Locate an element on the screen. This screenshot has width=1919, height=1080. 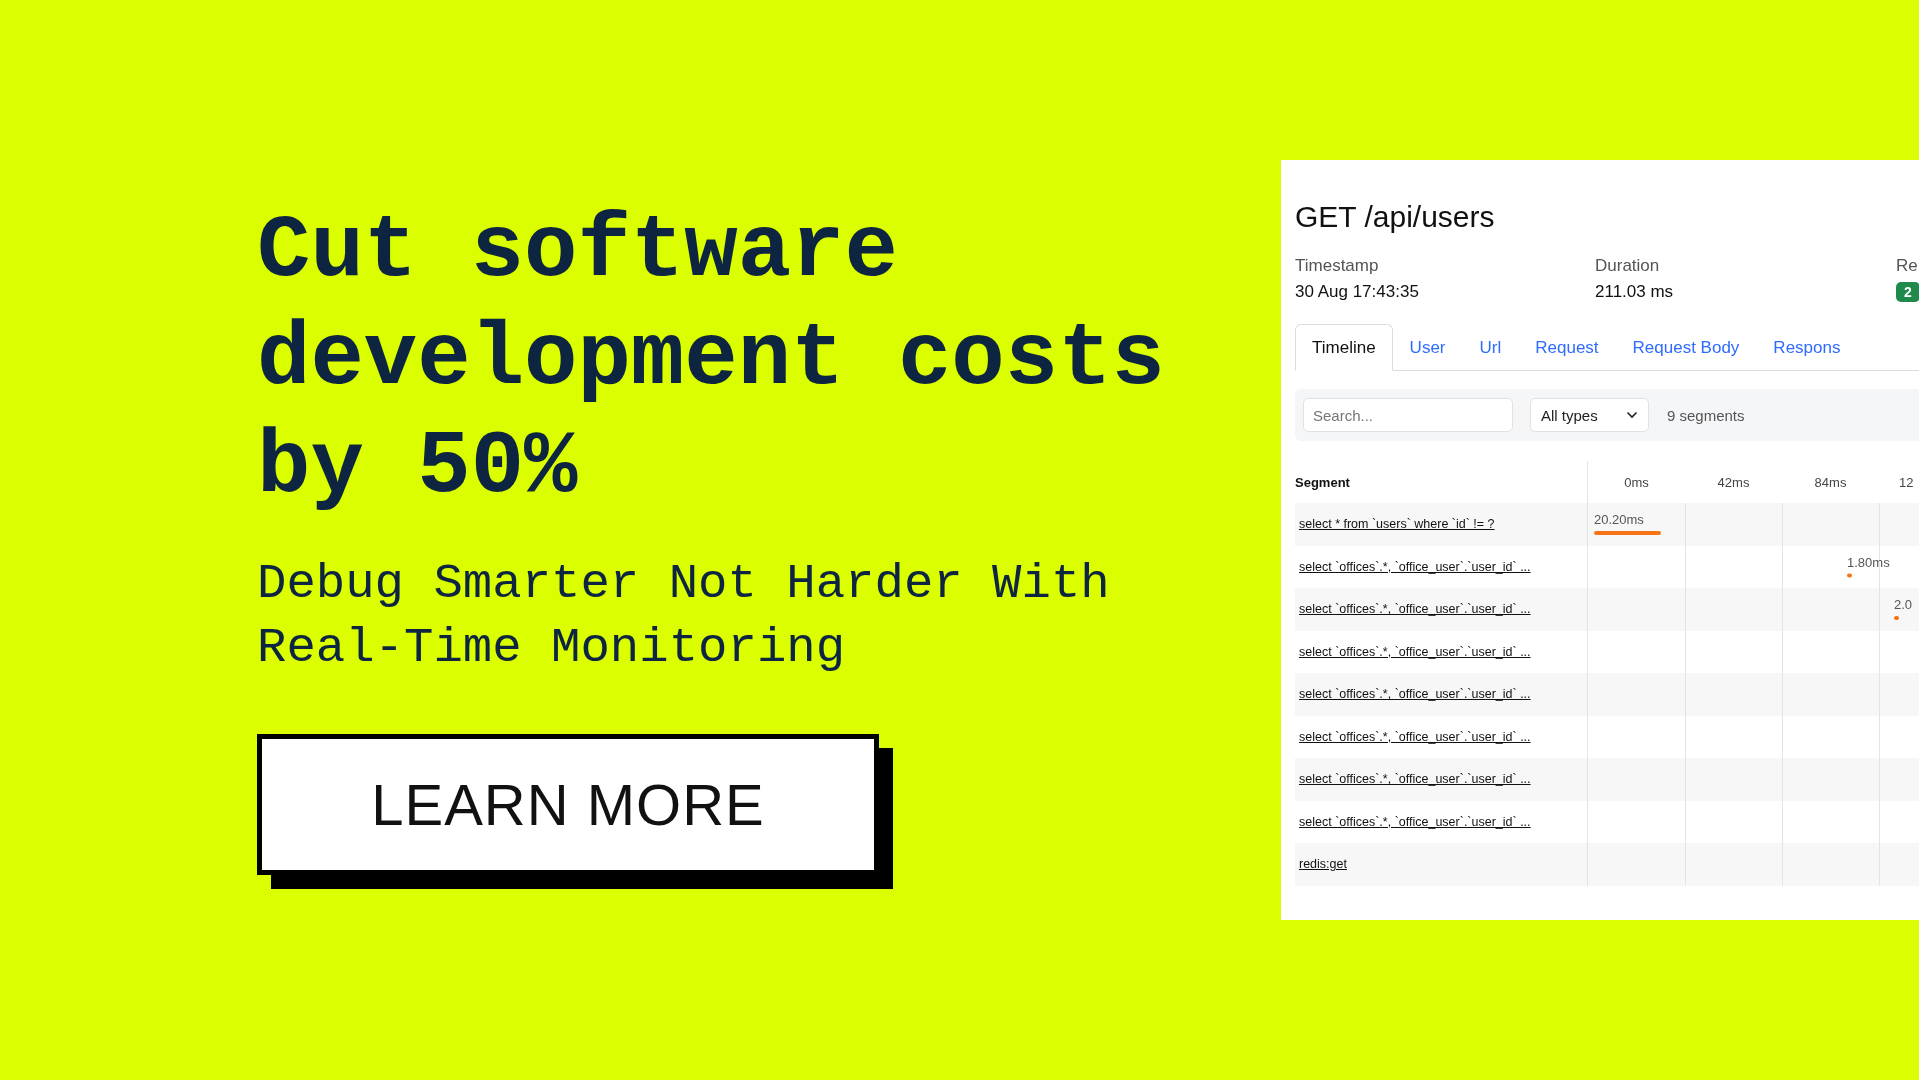
chevron-down-icon is located at coordinates (1632, 415).